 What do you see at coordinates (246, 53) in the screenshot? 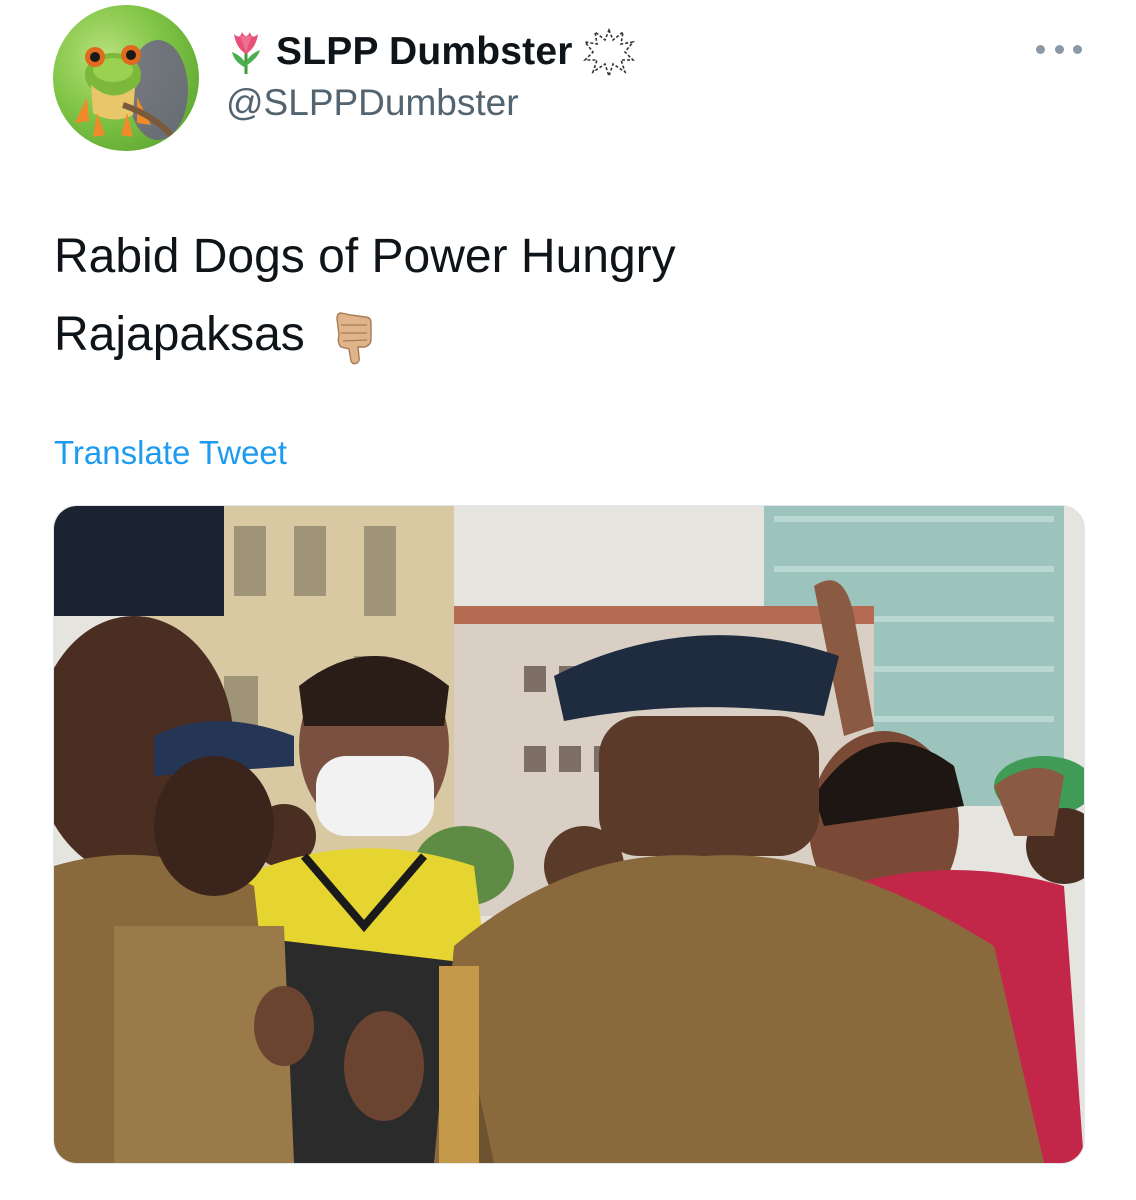
I see `tulip-icon` at bounding box center [246, 53].